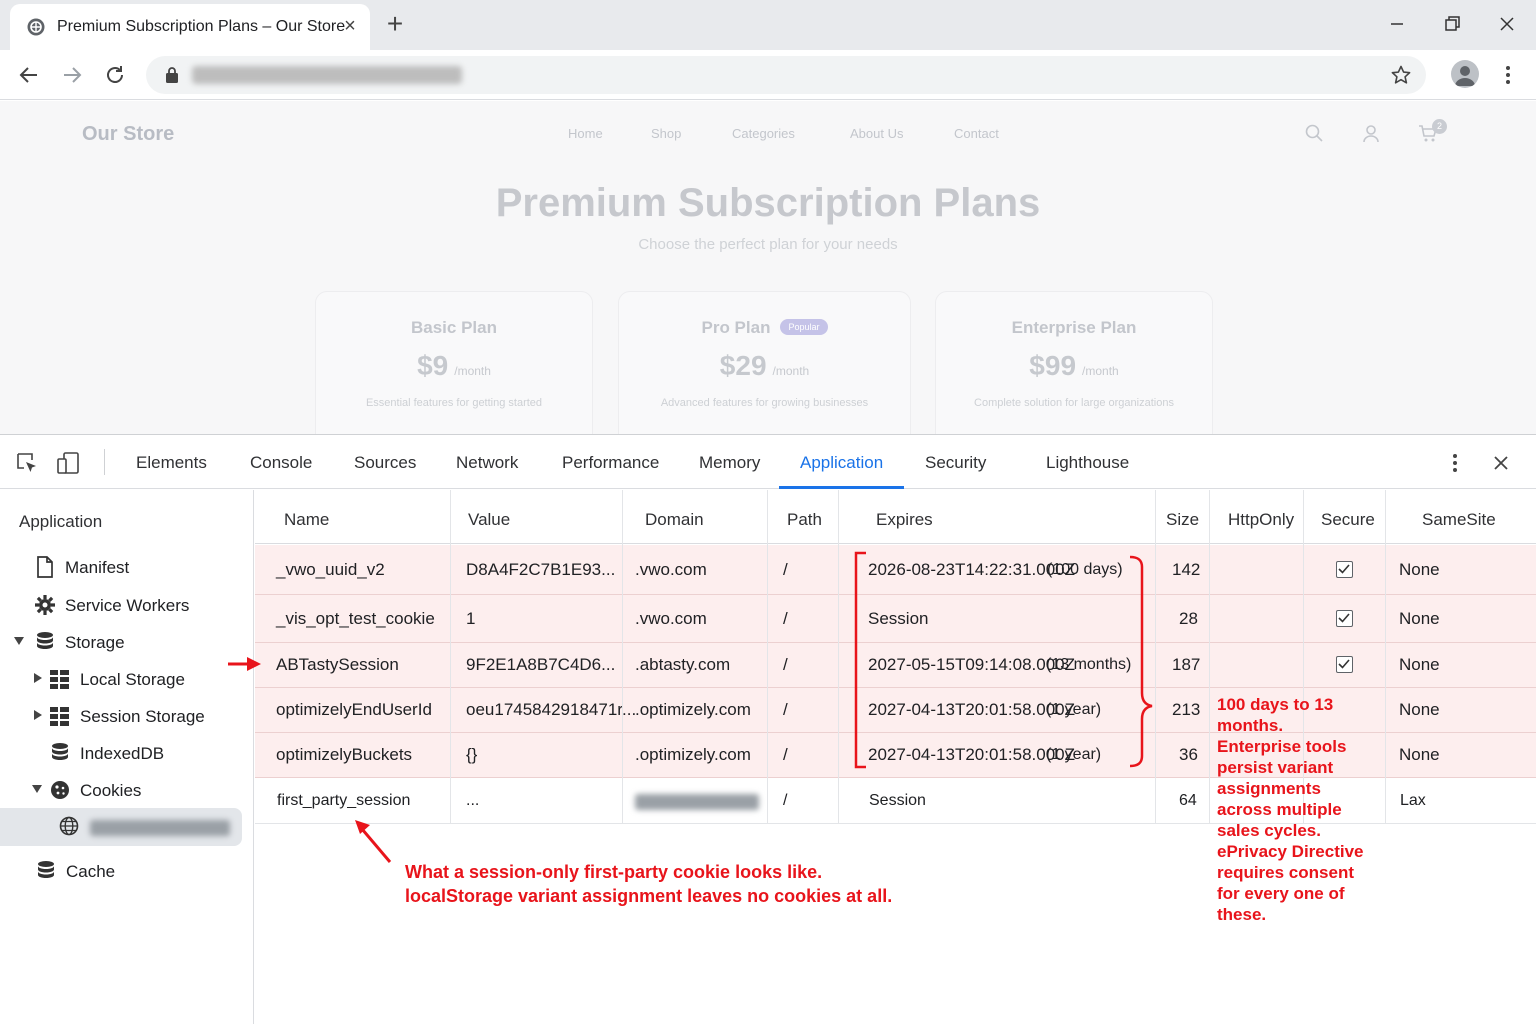  Describe the element at coordinates (27, 463) in the screenshot. I see `inspect-element-icon` at that location.